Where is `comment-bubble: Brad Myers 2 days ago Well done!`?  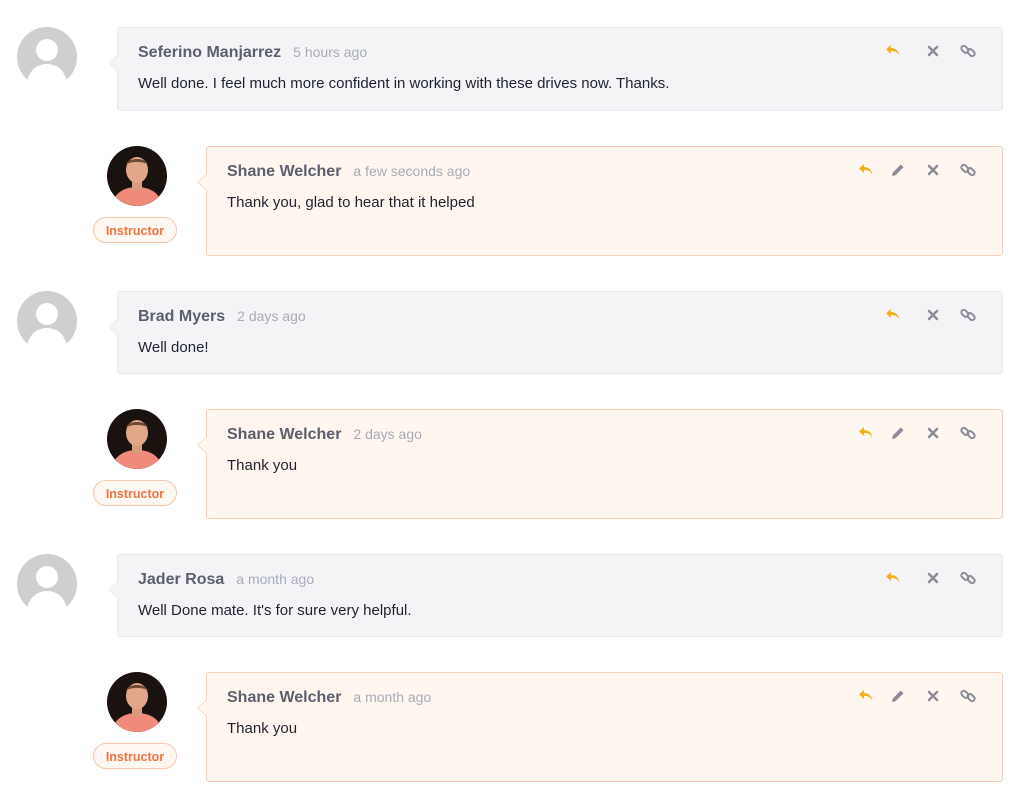
comment-bubble: Brad Myers 2 days ago Well done! is located at coordinates (555, 332).